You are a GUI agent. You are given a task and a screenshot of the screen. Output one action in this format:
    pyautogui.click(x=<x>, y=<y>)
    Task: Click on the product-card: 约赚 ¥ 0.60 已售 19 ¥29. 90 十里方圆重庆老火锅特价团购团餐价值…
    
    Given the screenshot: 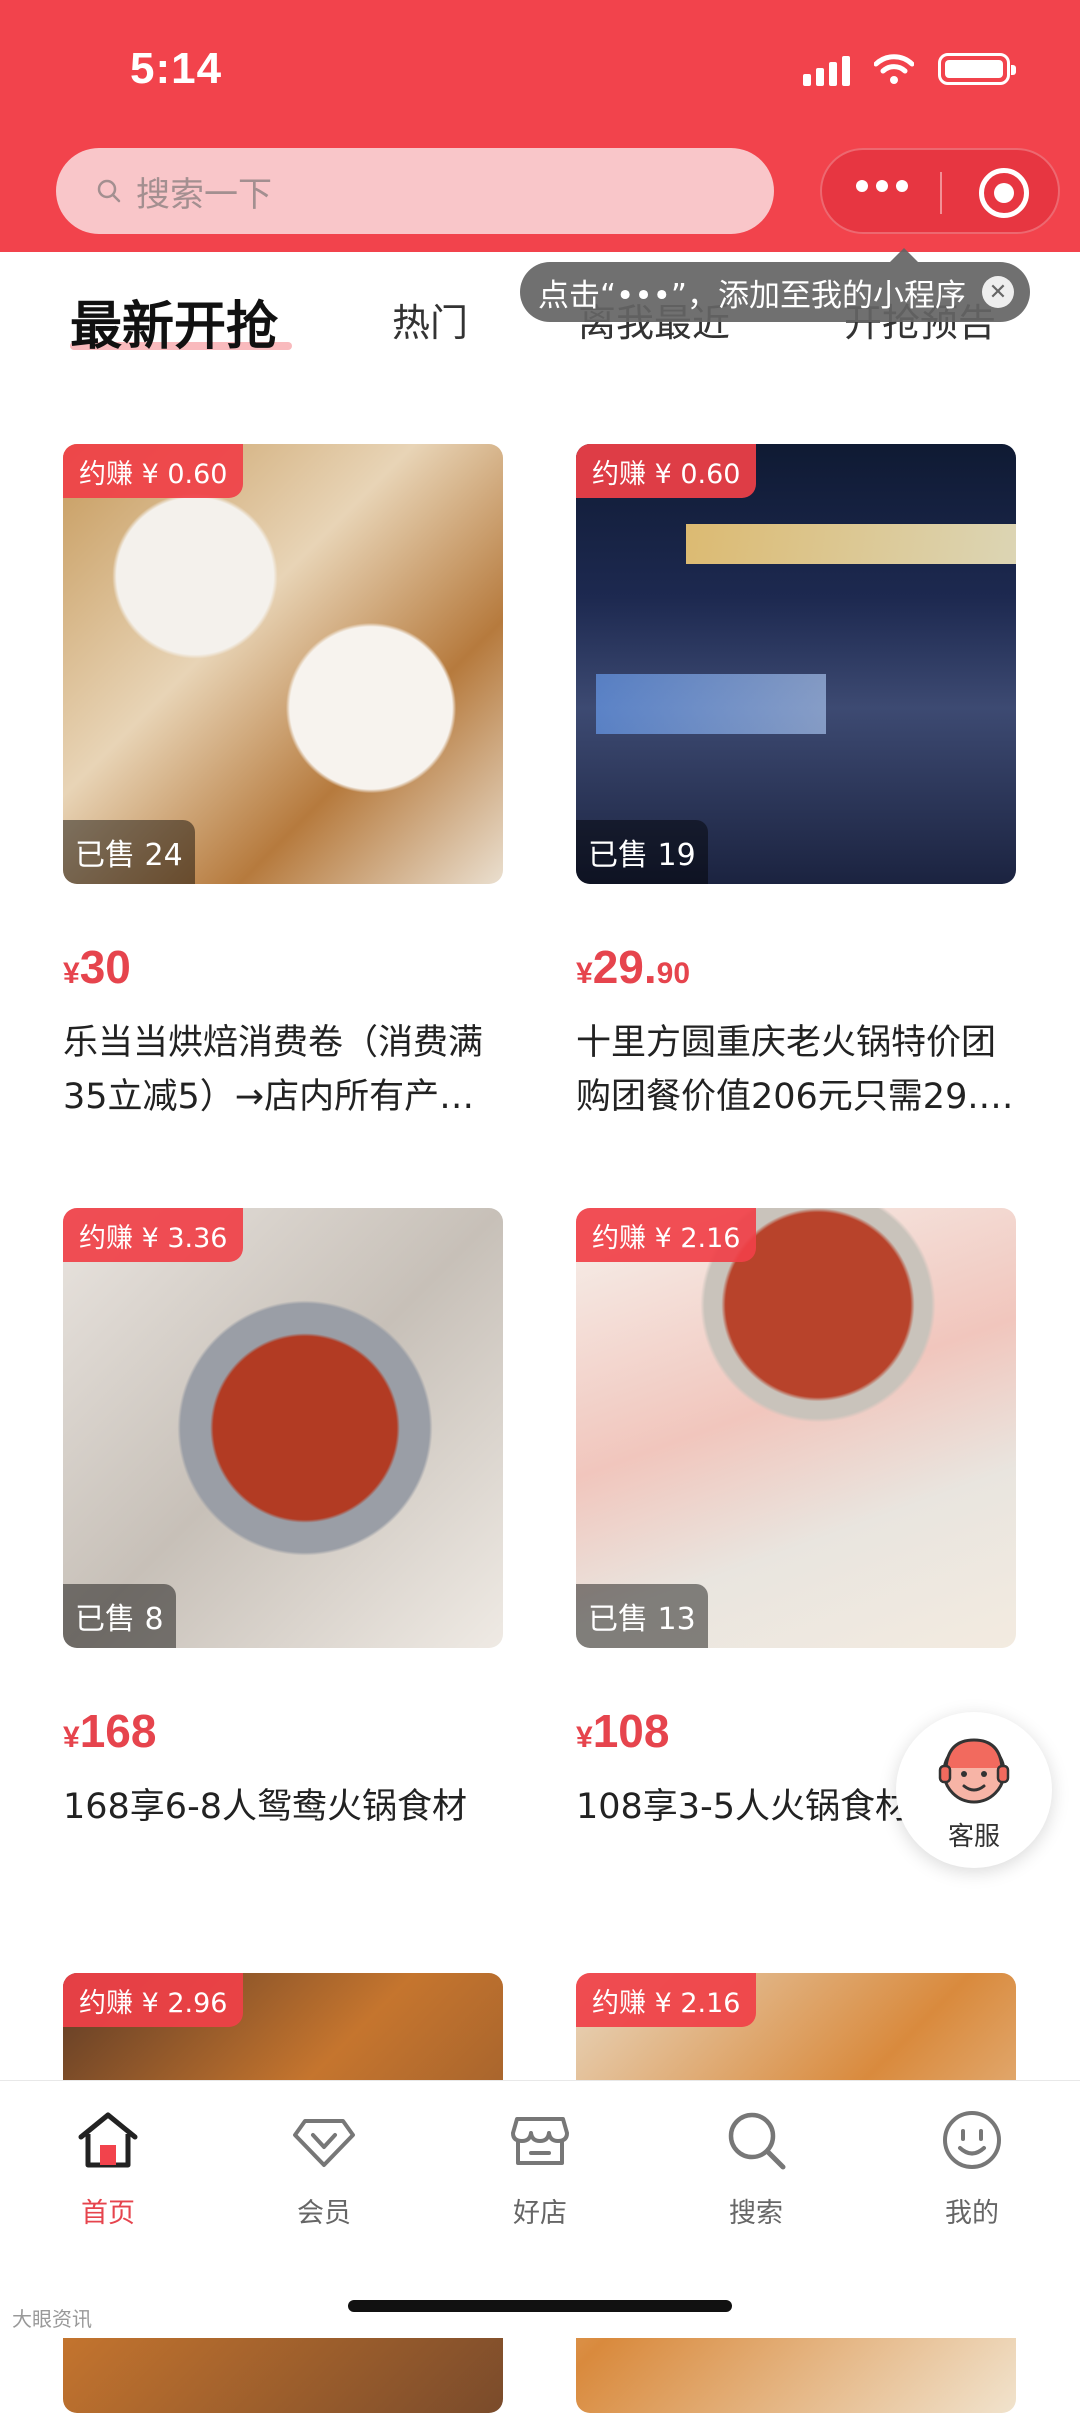 What is the action you would take?
    pyautogui.click(x=796, y=784)
    